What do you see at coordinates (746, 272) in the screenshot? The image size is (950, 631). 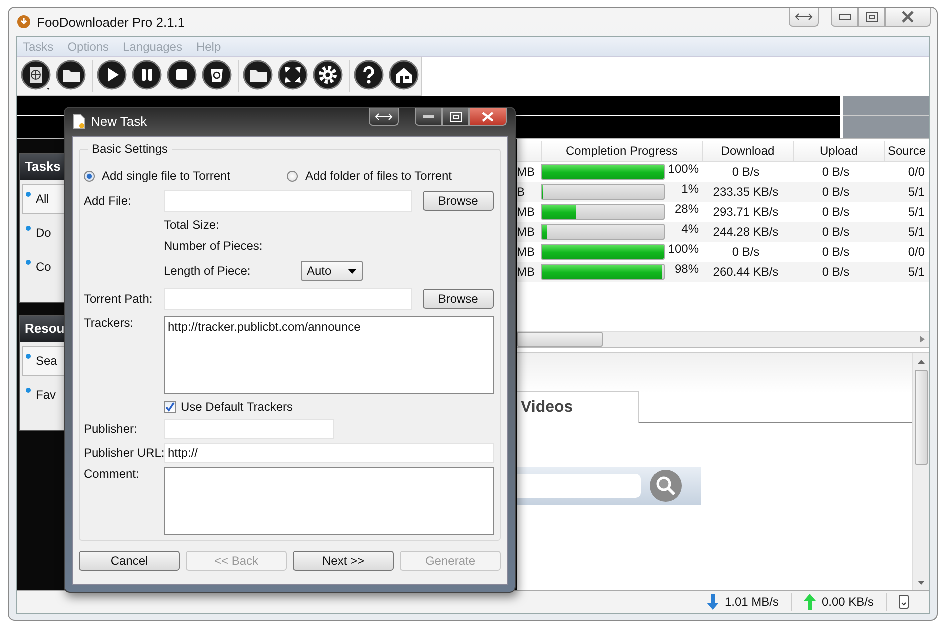 I see `table-cell-text: 260.44 KB/s` at bounding box center [746, 272].